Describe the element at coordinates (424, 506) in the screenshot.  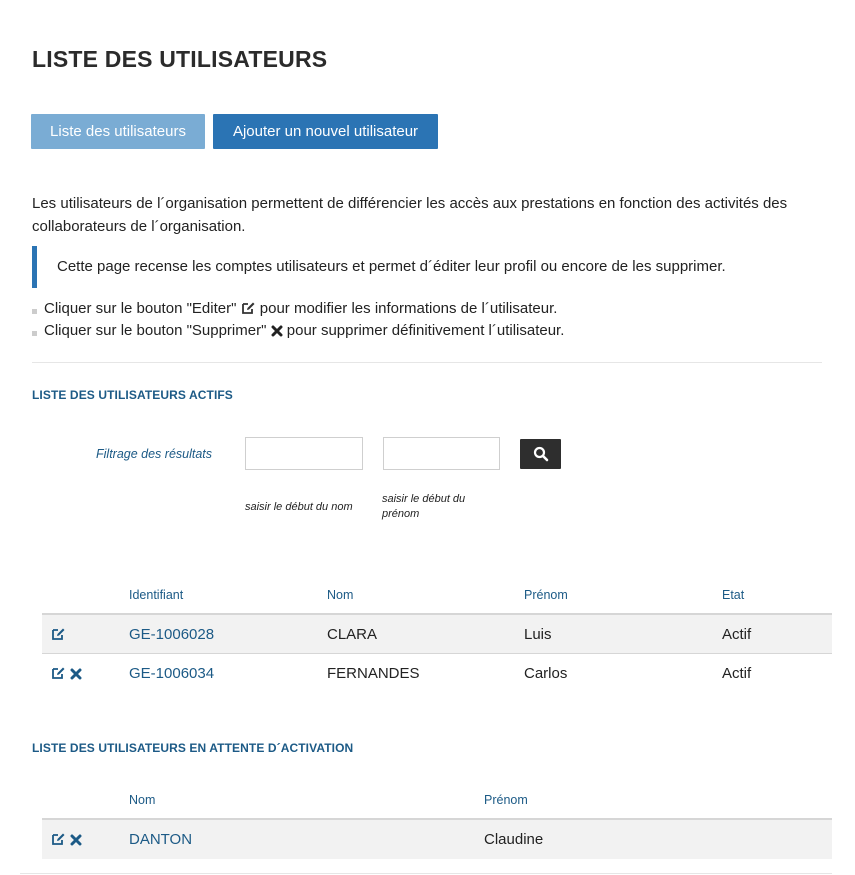
I see `firstname-hint: saisir le début du prénom` at that location.